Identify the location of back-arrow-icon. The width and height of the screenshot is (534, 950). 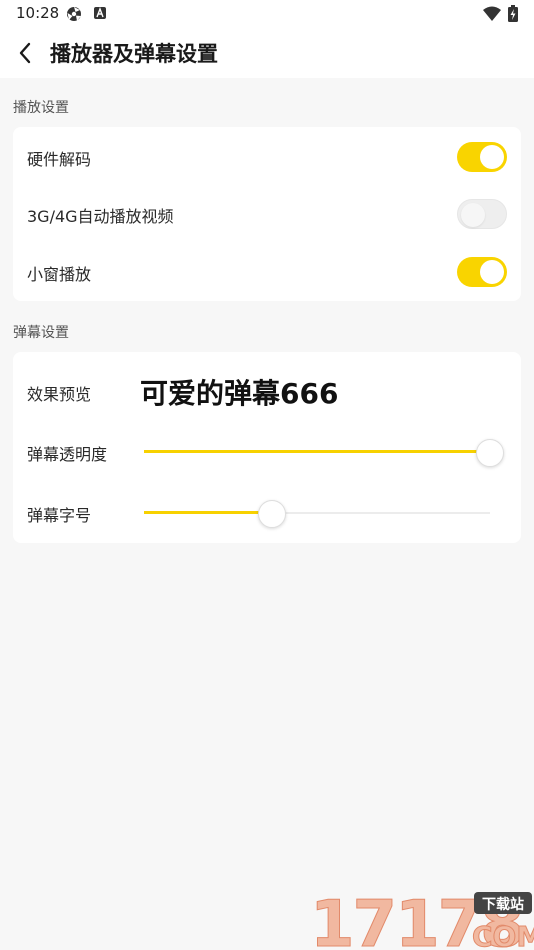
(26, 53).